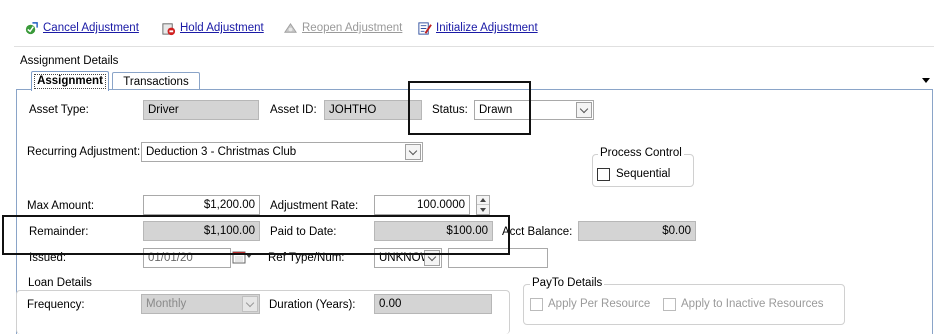  Describe the element at coordinates (422, 205) in the screenshot. I see `adjustment-rate-field: 100.0000` at that location.